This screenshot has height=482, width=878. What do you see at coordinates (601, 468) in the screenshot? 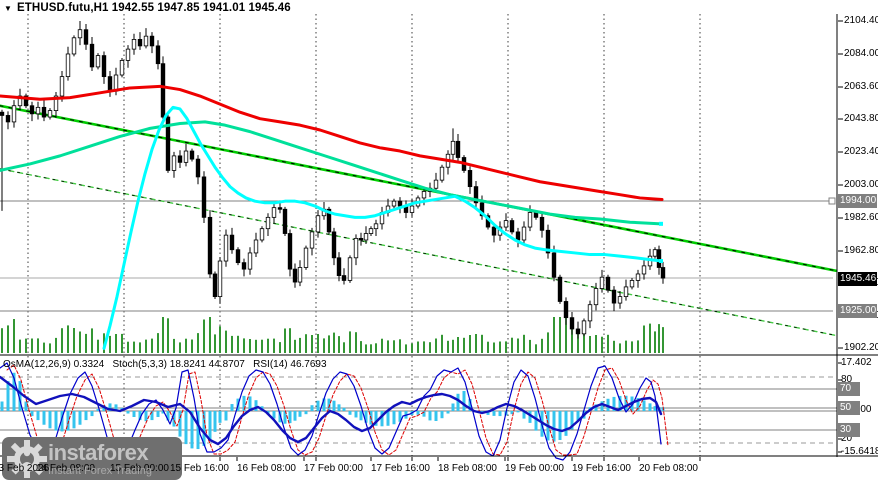
I see `time-tick-label: 19 Feb 16:00` at bounding box center [601, 468].